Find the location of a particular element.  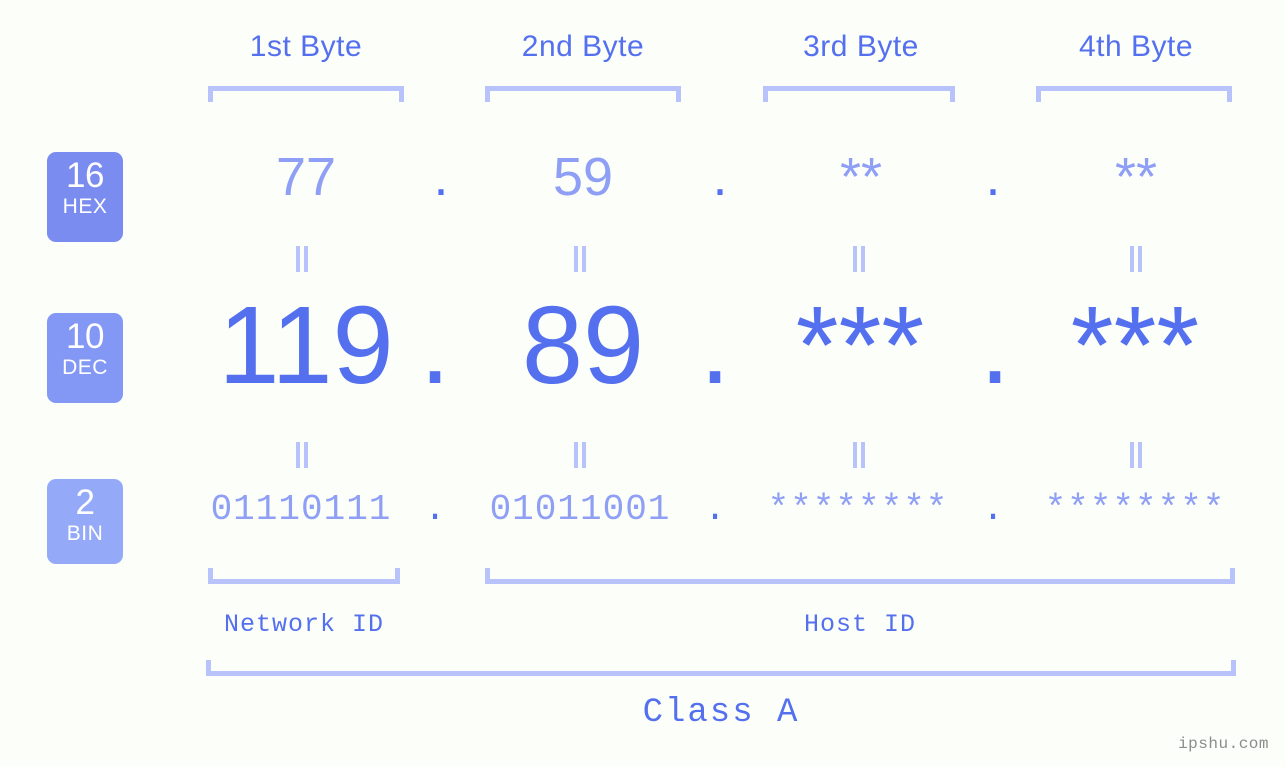

host-id-bracket is located at coordinates (860, 576).